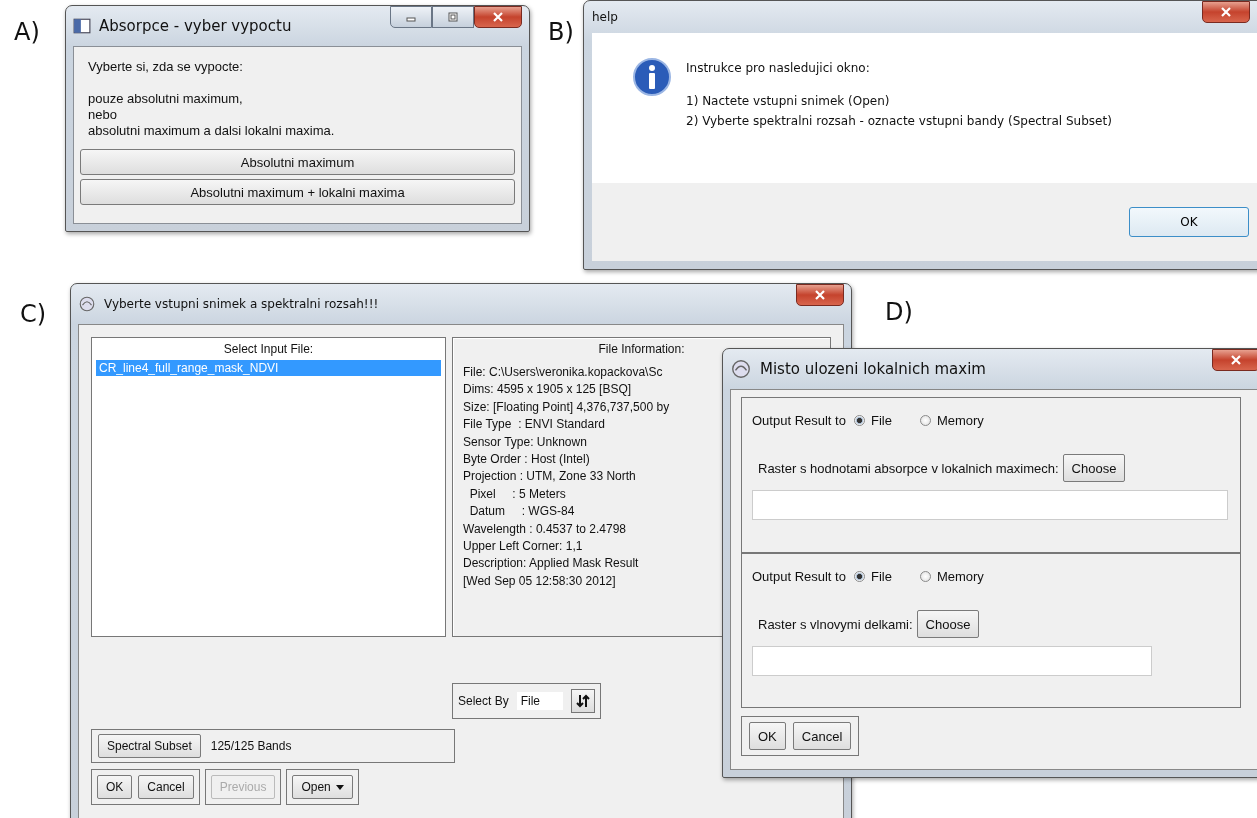  What do you see at coordinates (297, 192) in the screenshot?
I see `choice-button: Absolutni maximum + lokalni maxima` at bounding box center [297, 192].